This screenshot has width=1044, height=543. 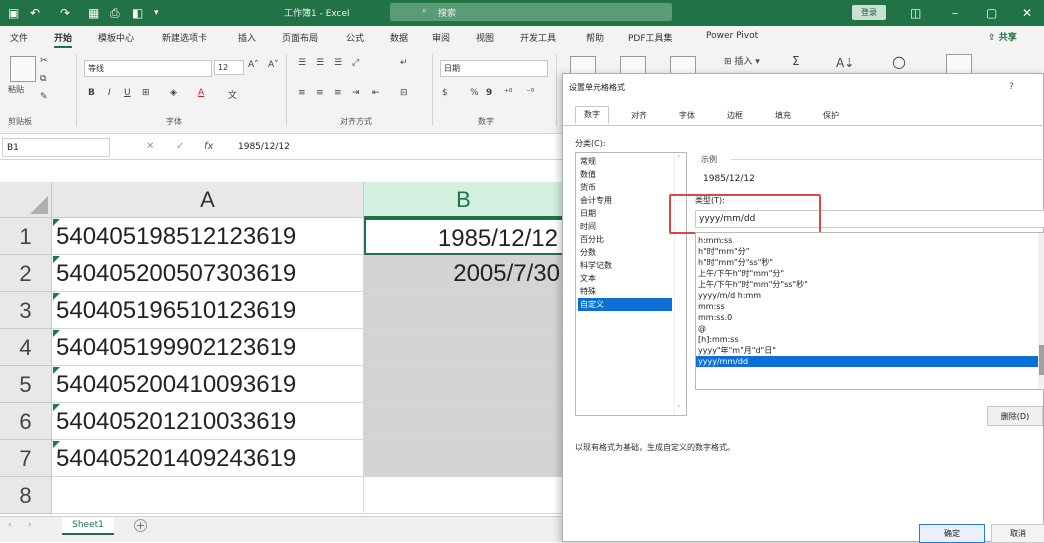 What do you see at coordinates (464, 384) in the screenshot?
I see `cell-b5` at bounding box center [464, 384].